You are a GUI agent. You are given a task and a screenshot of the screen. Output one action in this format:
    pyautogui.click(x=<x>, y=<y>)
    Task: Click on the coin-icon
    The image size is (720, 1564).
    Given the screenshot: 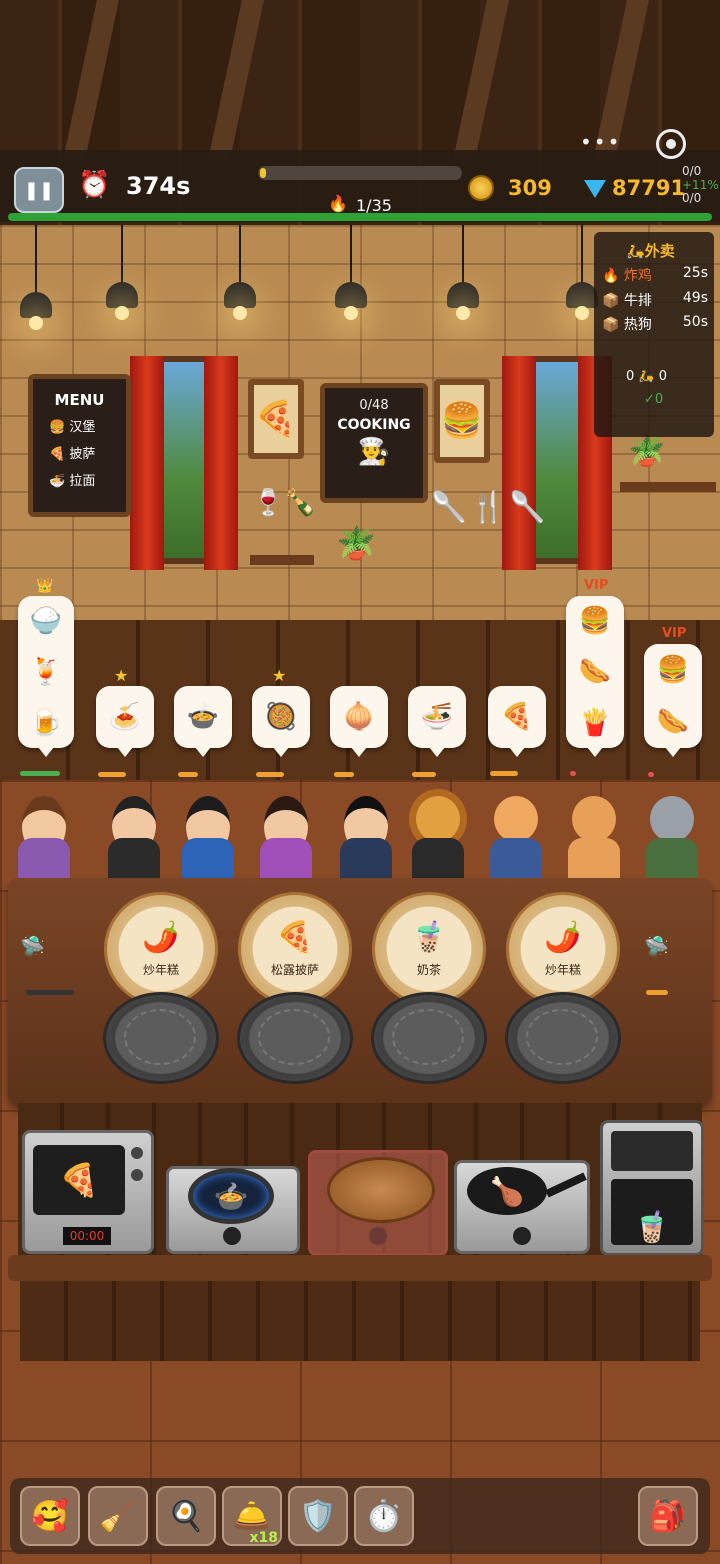 What is the action you would take?
    pyautogui.click(x=481, y=188)
    